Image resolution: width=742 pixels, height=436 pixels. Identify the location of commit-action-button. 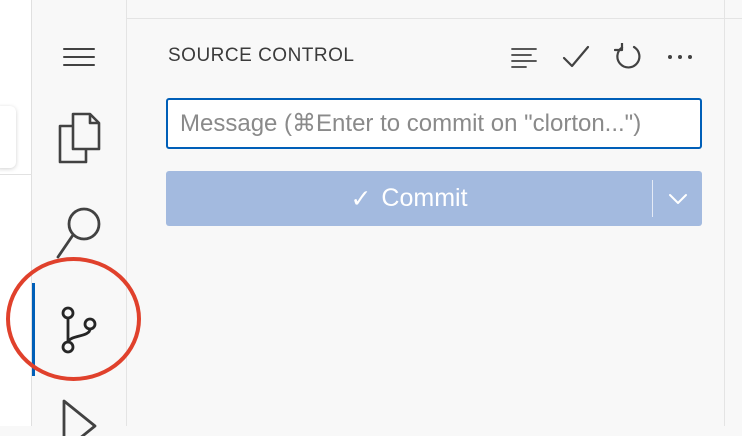
(576, 57).